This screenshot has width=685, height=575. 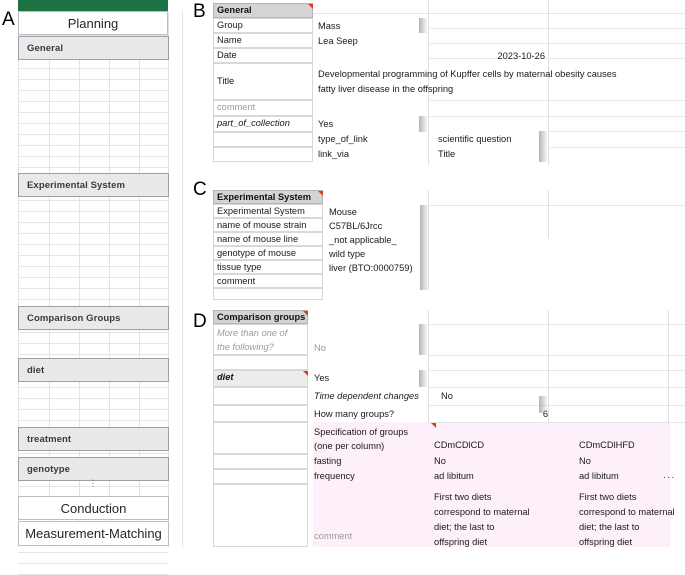 What do you see at coordinates (93, 439) in the screenshot?
I see `sidebar-item-treatment: treatment` at bounding box center [93, 439].